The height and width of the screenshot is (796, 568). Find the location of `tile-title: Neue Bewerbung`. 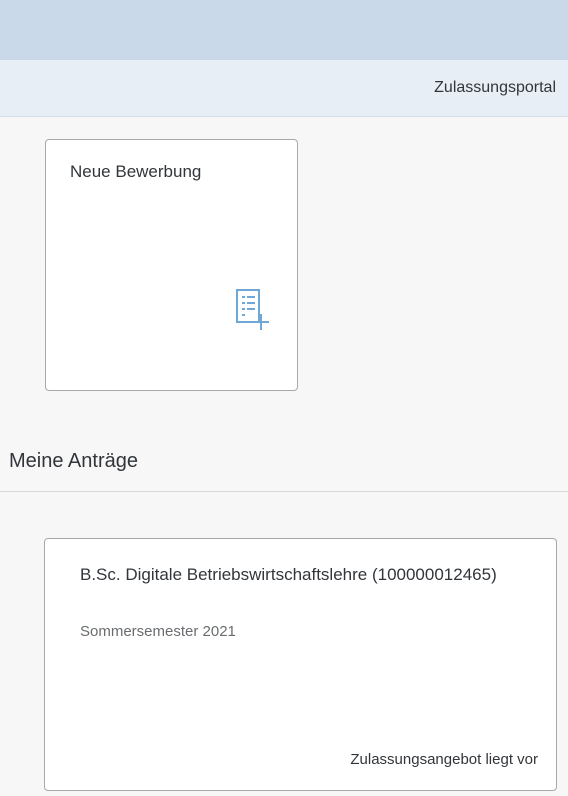

tile-title: Neue Bewerbung is located at coordinates (136, 171).